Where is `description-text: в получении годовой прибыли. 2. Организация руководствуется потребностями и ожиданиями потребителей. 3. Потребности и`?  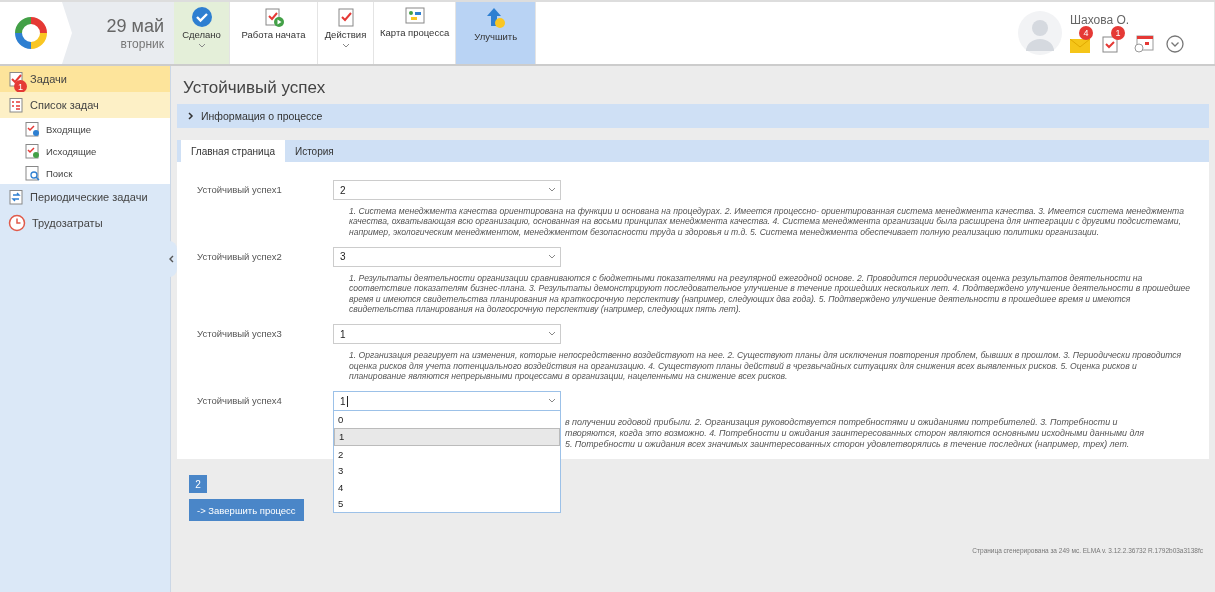 description-text: в получении годовой прибыли. 2. Организация руководствуется потребностями и ожиданиями потребителей. 3. Потребности и is located at coordinates (842, 422).